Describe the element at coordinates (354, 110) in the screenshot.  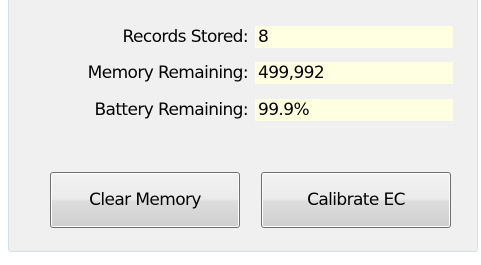
I see `battery-remaining-value: 99.9%` at that location.